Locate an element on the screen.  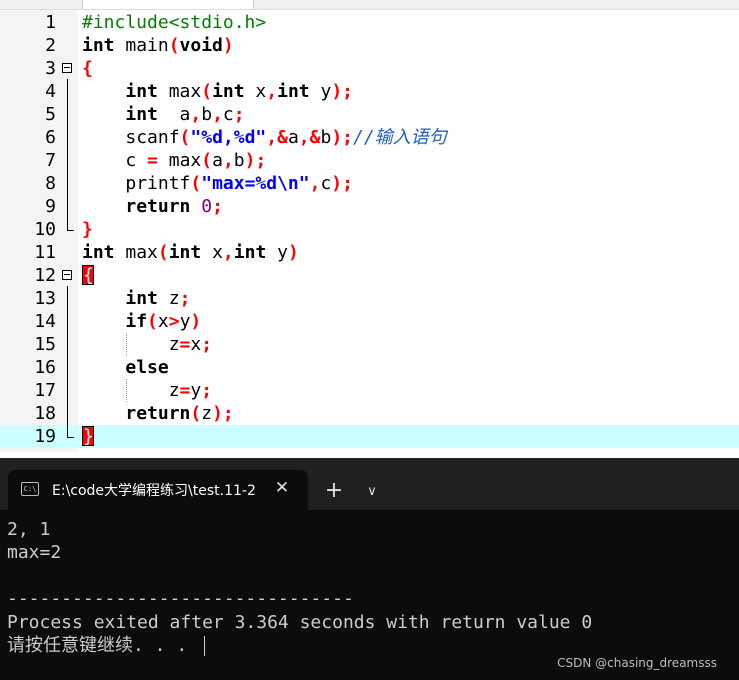
string-literal: "max=%d\n" is located at coordinates (255, 183).